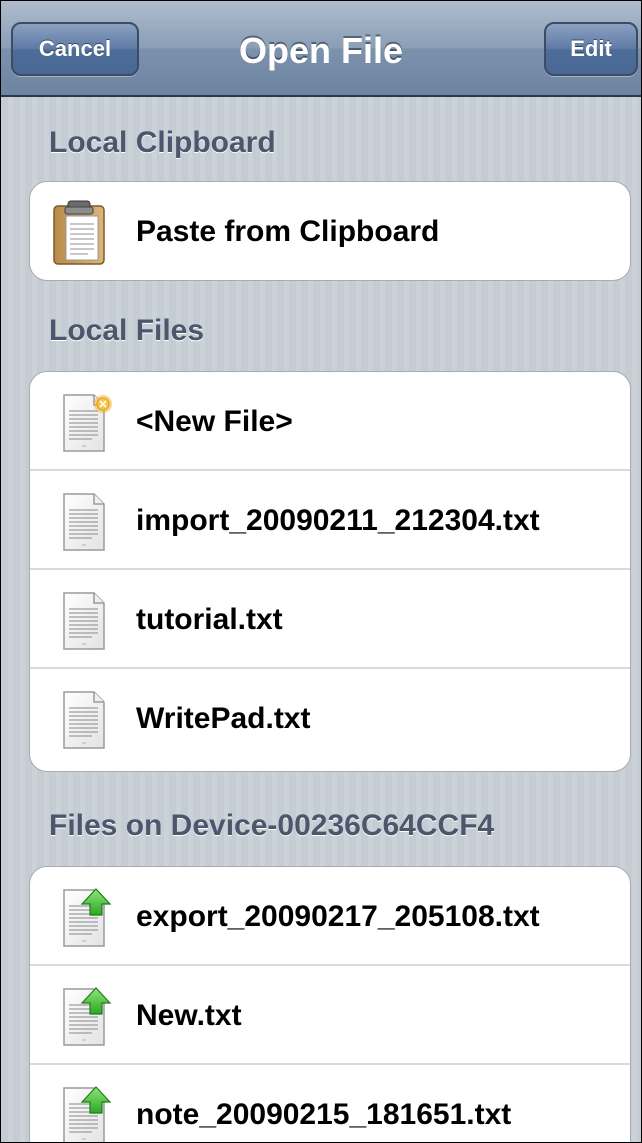  What do you see at coordinates (330, 718) in the screenshot?
I see `list-item-file: WritePad.txt` at bounding box center [330, 718].